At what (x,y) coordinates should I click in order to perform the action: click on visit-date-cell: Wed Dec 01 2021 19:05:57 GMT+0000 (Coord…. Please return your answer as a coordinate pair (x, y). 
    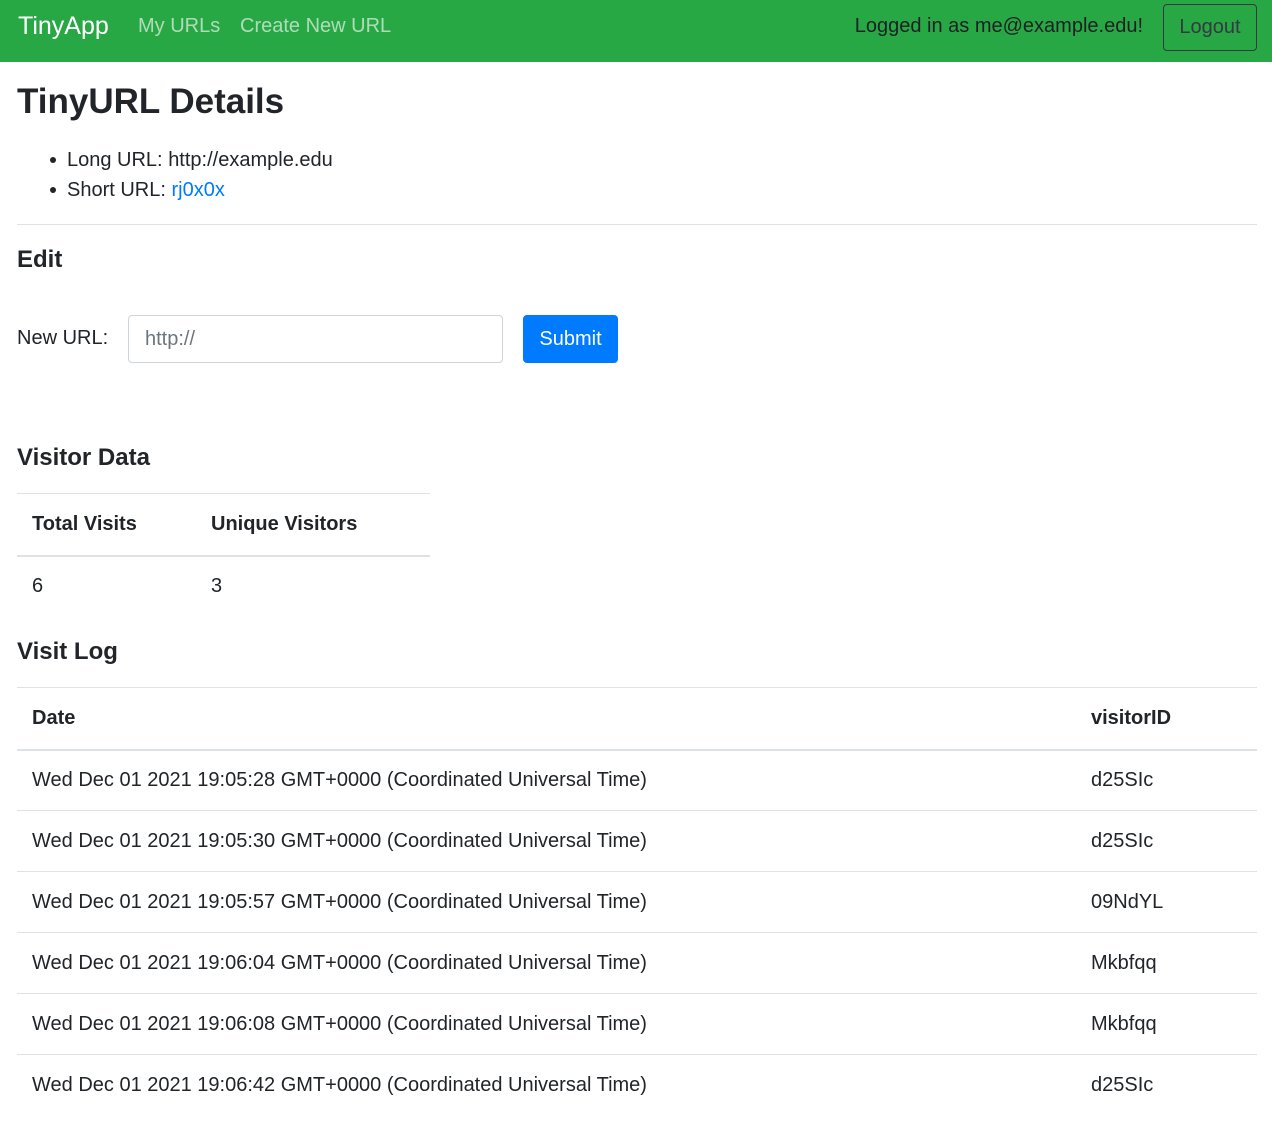
    Looking at the image, I should click on (546, 902).